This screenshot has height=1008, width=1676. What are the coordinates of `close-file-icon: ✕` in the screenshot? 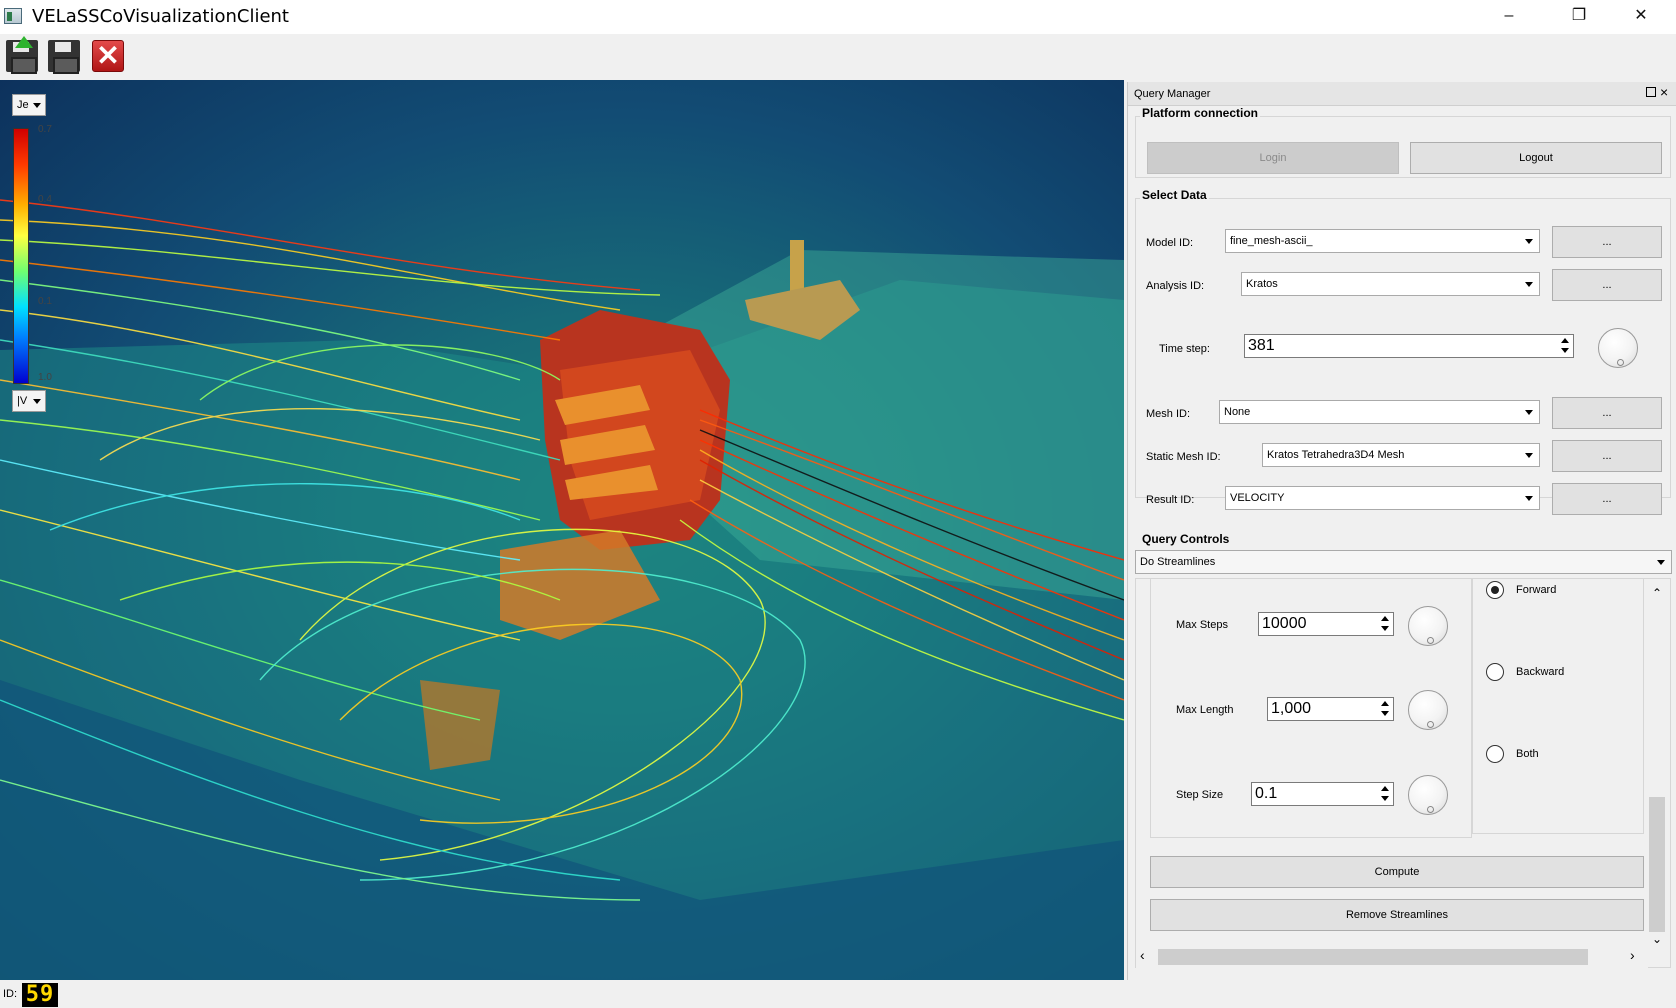 It's located at (108, 56).